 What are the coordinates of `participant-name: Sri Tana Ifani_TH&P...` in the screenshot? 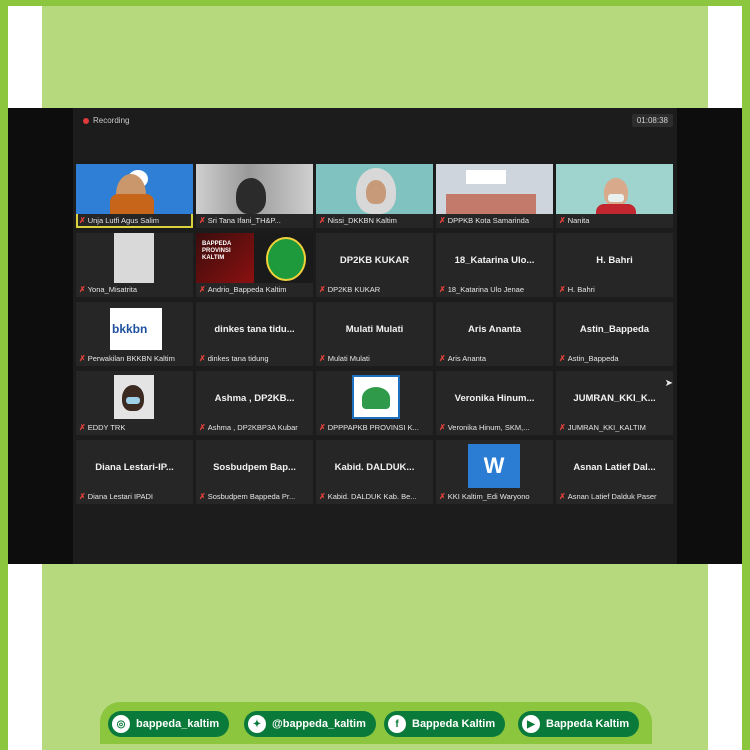 It's located at (244, 220).